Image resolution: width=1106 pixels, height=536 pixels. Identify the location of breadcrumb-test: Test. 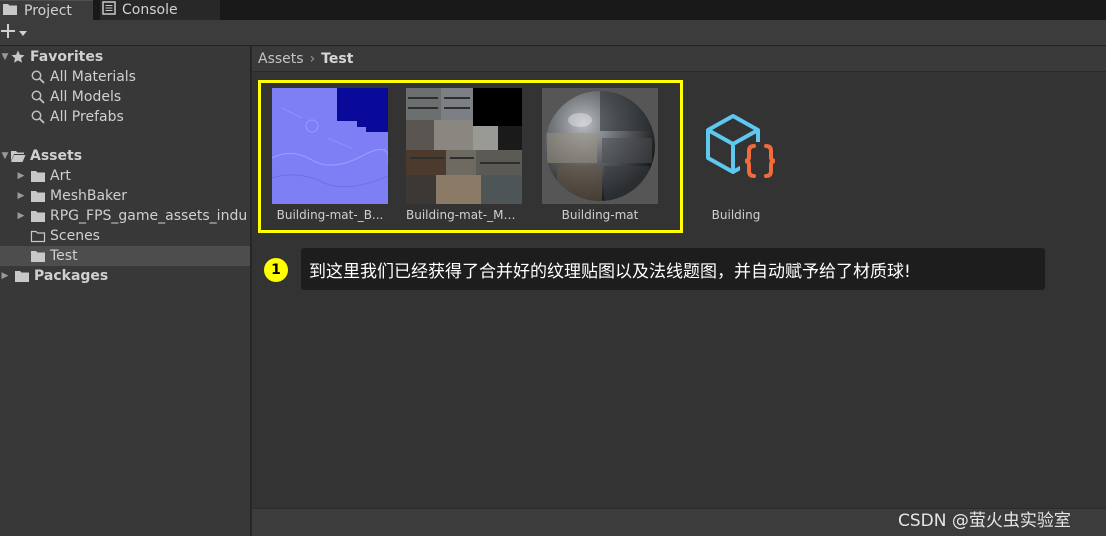
(337, 59).